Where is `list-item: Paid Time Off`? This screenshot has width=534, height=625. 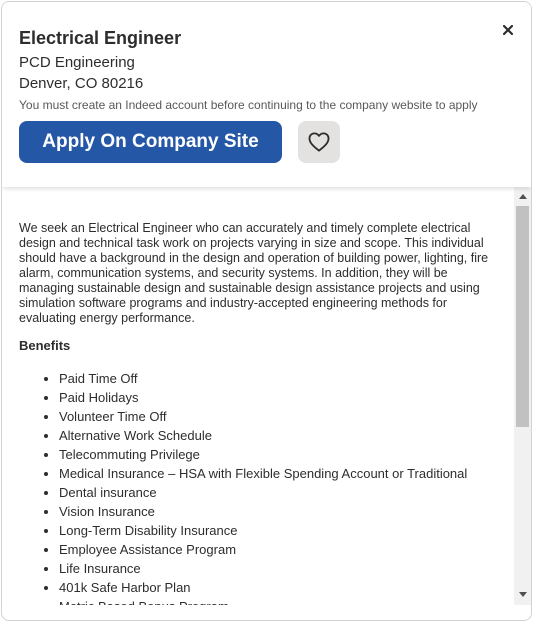
list-item: Paid Time Off is located at coordinates (243, 378).